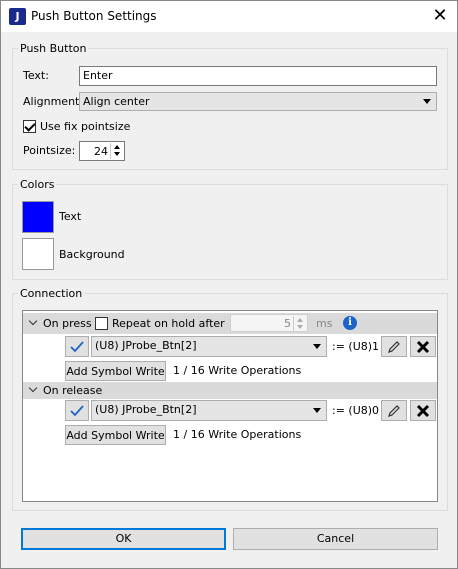 The width and height of the screenshot is (458, 569). I want to click on assign-value-press: := (U8)1, so click(356, 346).